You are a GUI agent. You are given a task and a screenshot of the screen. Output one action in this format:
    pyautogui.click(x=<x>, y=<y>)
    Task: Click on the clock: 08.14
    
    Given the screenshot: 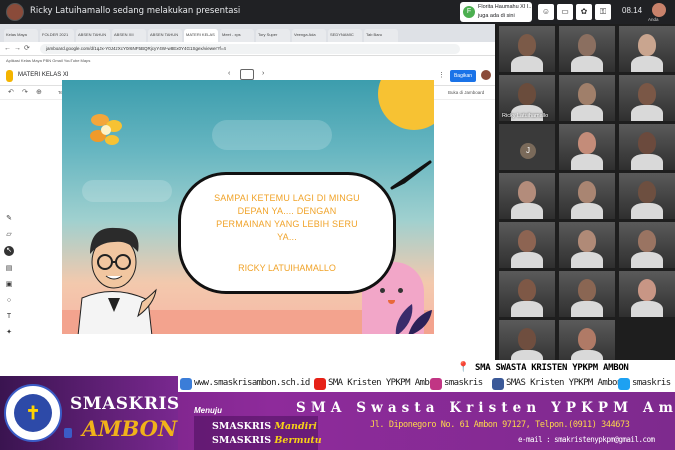 What is the action you would take?
    pyautogui.click(x=632, y=10)
    